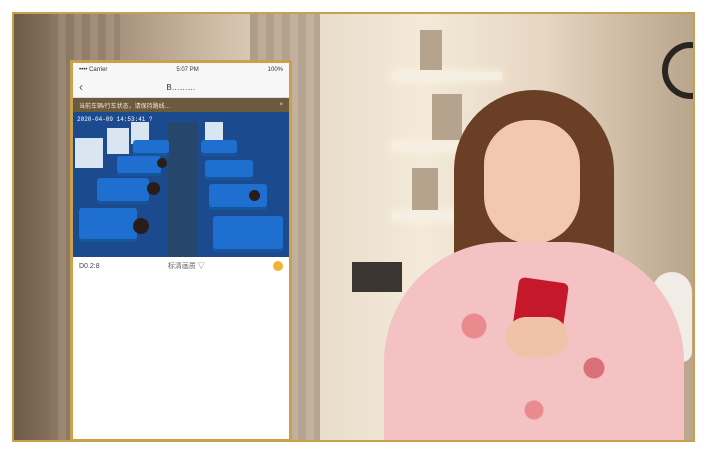 This screenshot has height=454, width=707. What do you see at coordinates (281, 105) in the screenshot?
I see `close-icon: ×` at bounding box center [281, 105].